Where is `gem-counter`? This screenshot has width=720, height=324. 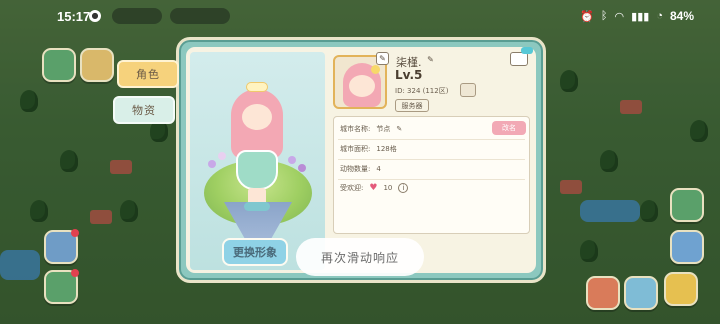
gem-counter is located at coordinates (200, 16).